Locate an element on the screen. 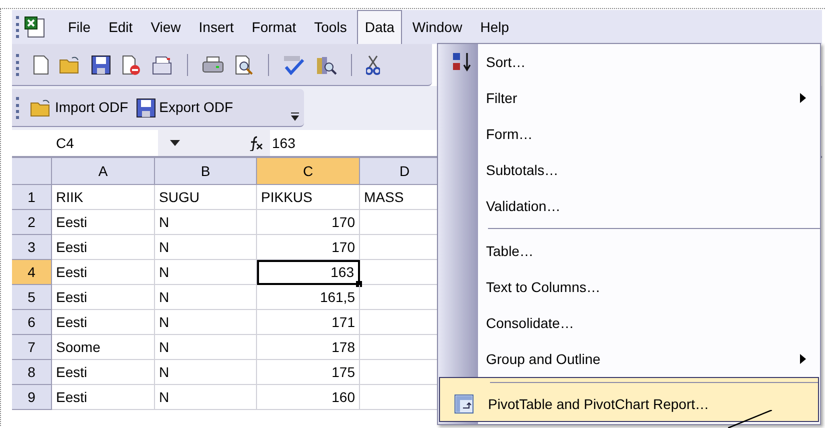 Image resolution: width=825 pixels, height=428 pixels. spreadsheet-app-icon is located at coordinates (35, 27).